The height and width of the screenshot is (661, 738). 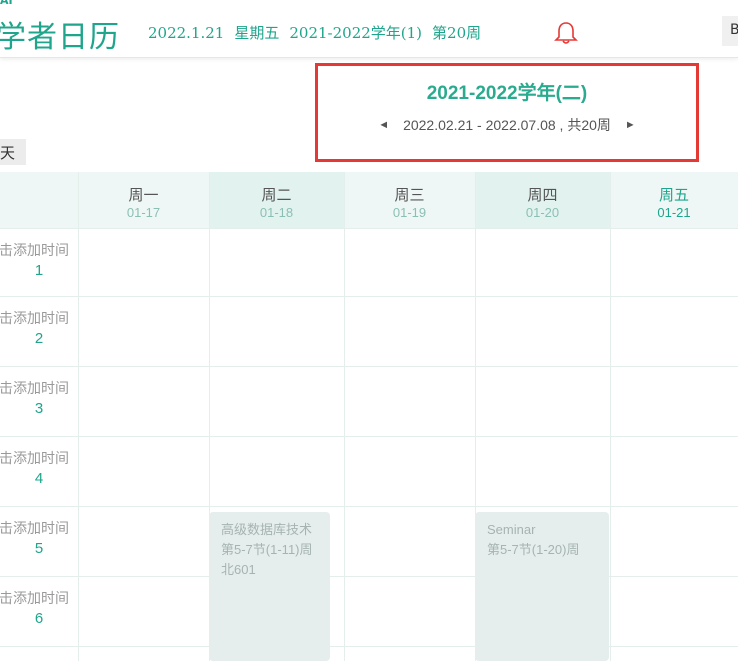 I want to click on date-label: 01-21, so click(x=674, y=212).